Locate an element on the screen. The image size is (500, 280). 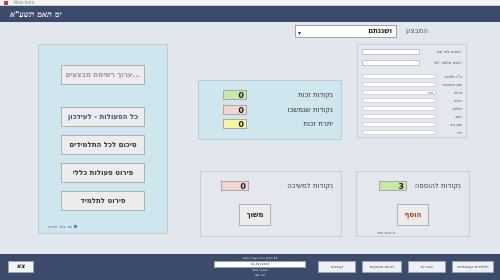
groups-button: קבוצות is located at coordinates (337, 267).